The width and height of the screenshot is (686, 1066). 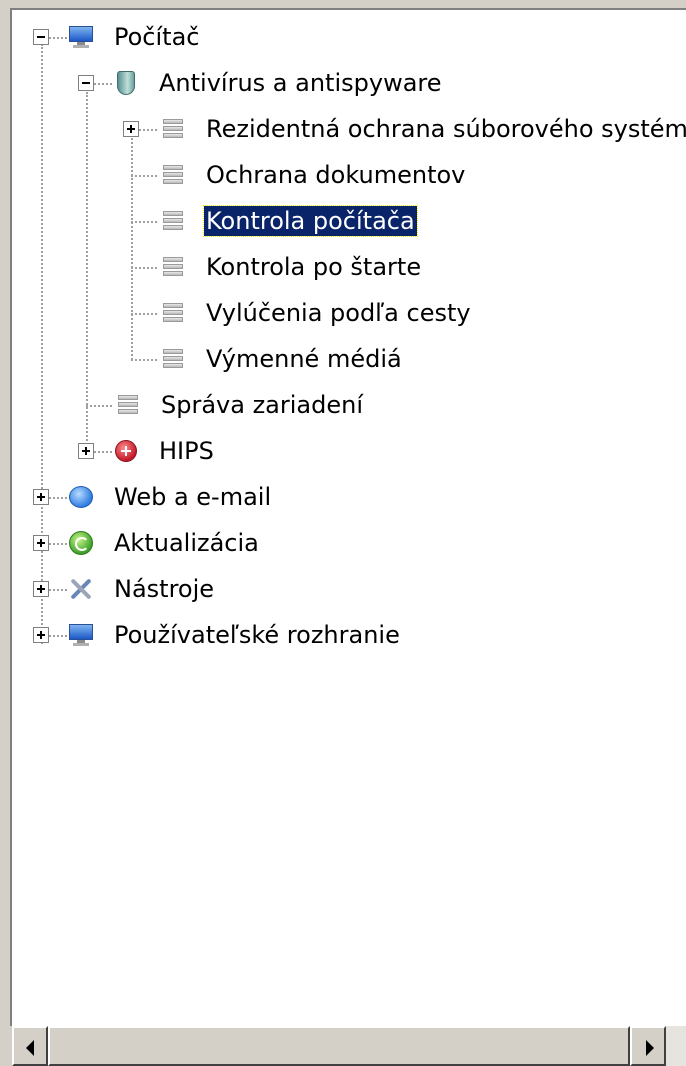 I want to click on tree-item-kontrola-po-starte: Kontrola po štarte, so click(x=313, y=267).